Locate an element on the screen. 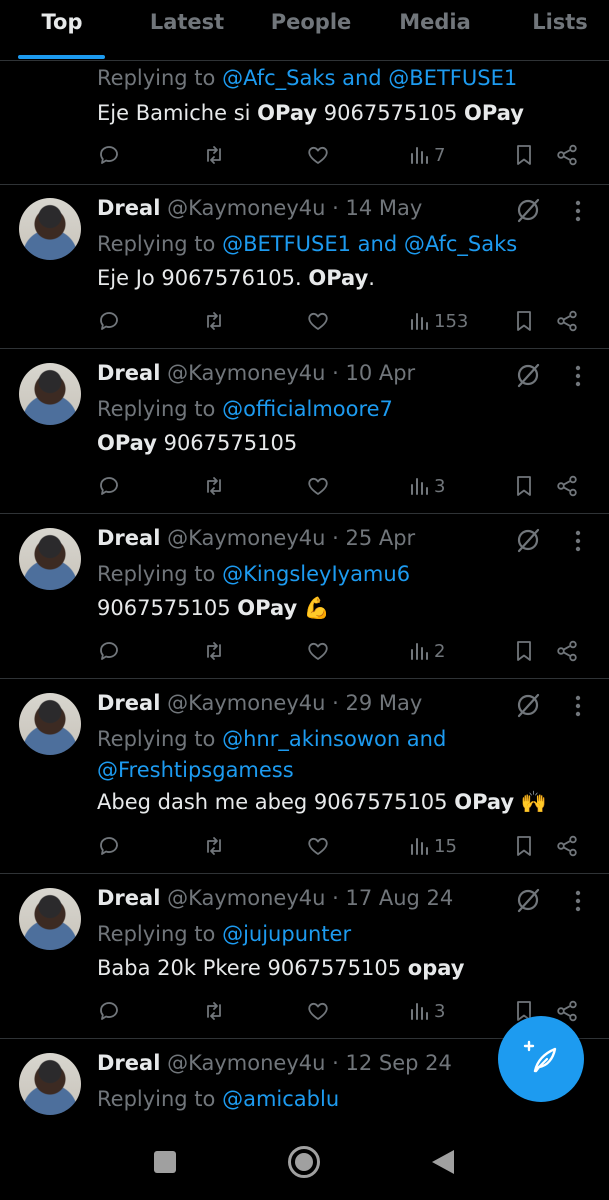  reply-mention: @KingsleyIyamu6 is located at coordinates (316, 574).